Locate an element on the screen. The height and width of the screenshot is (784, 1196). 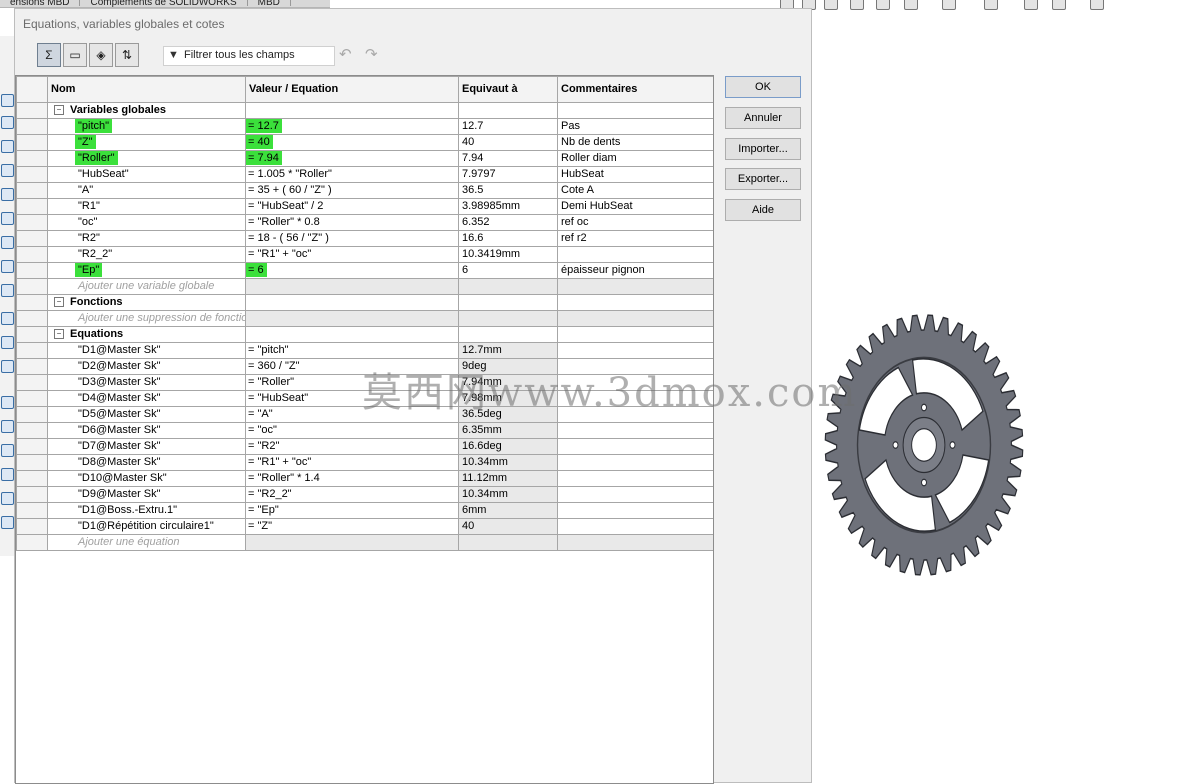
table-row: "oc" = "Roller" * 0.8 6.352 ref oc is located at coordinates (364, 222).